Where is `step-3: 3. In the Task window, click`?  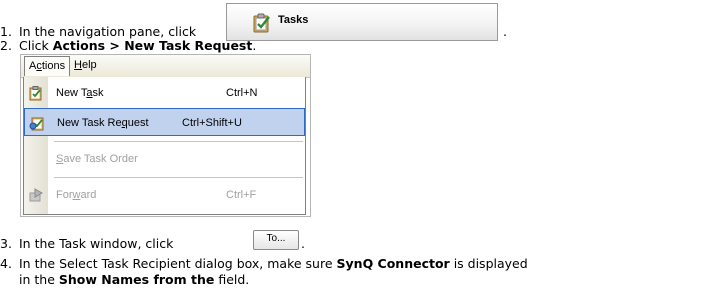 step-3: 3. In the Task window, click is located at coordinates (86, 244).